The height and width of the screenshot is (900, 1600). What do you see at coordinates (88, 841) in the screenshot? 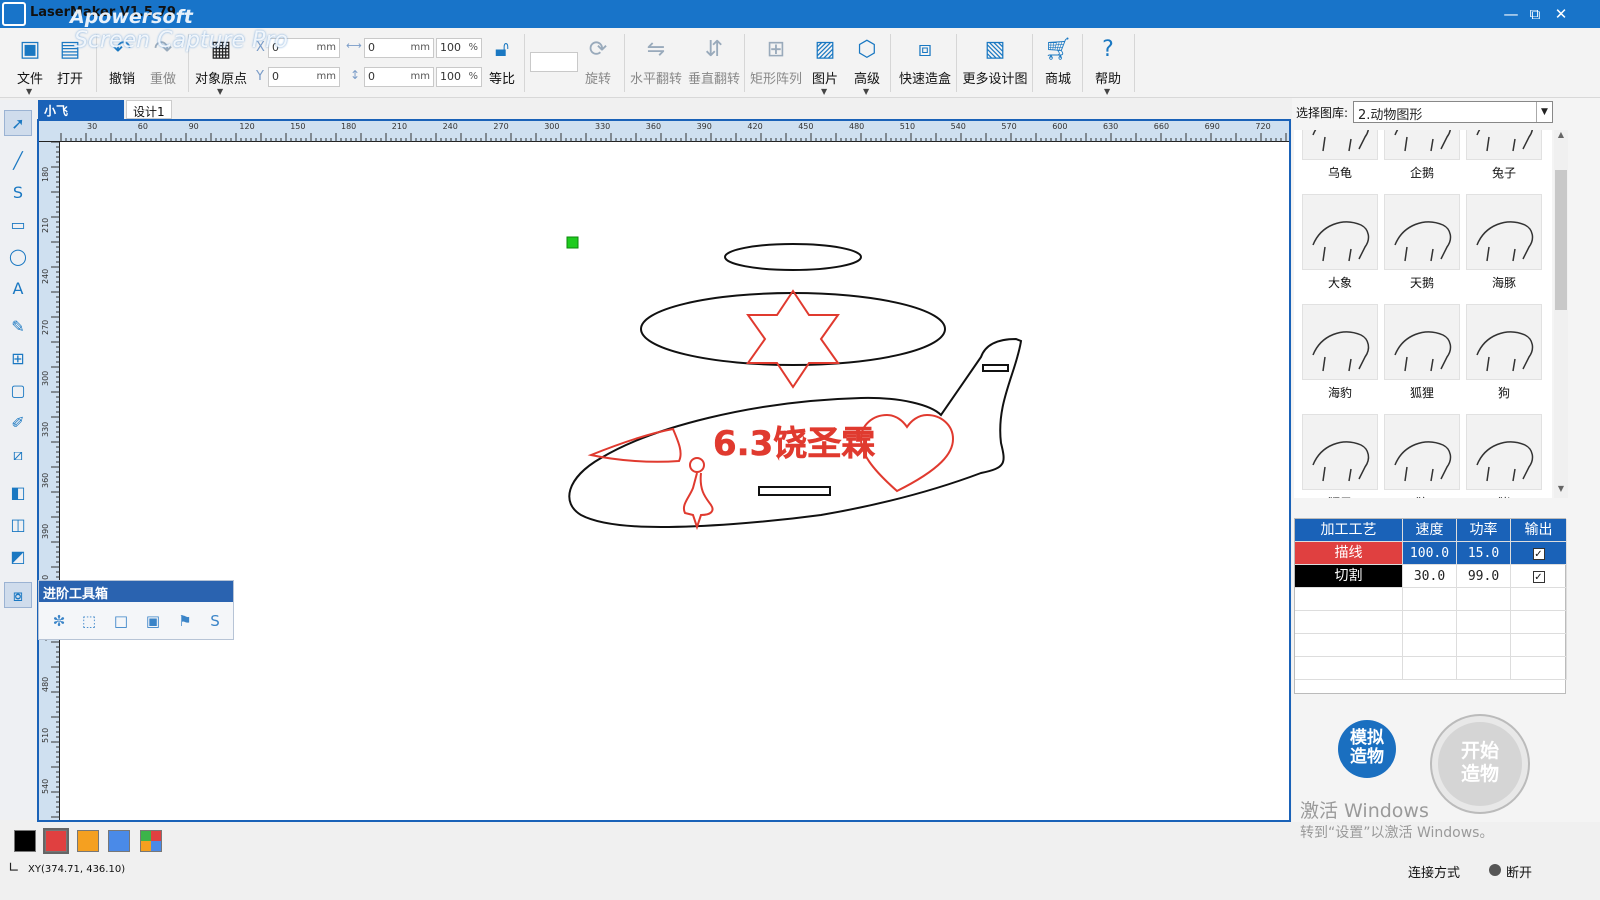
I see `color-swatch-orange` at bounding box center [88, 841].